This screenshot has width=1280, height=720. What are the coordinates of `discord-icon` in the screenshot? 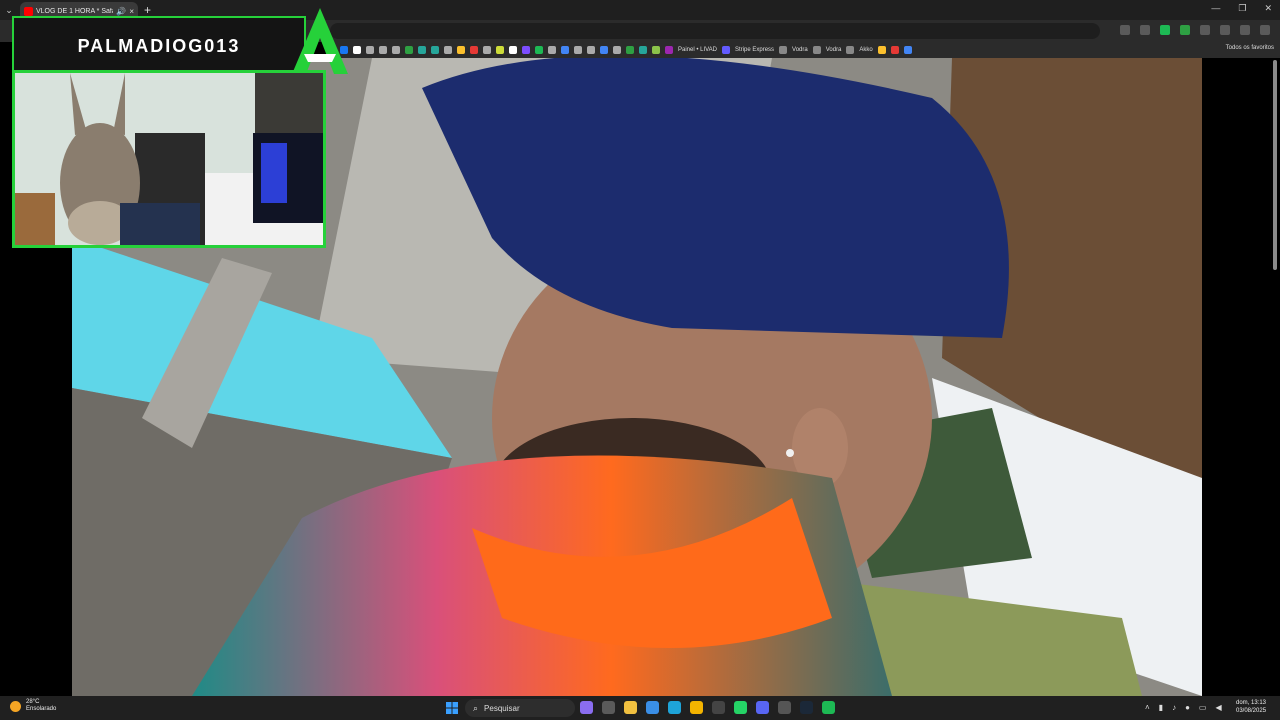 It's located at (762, 707).